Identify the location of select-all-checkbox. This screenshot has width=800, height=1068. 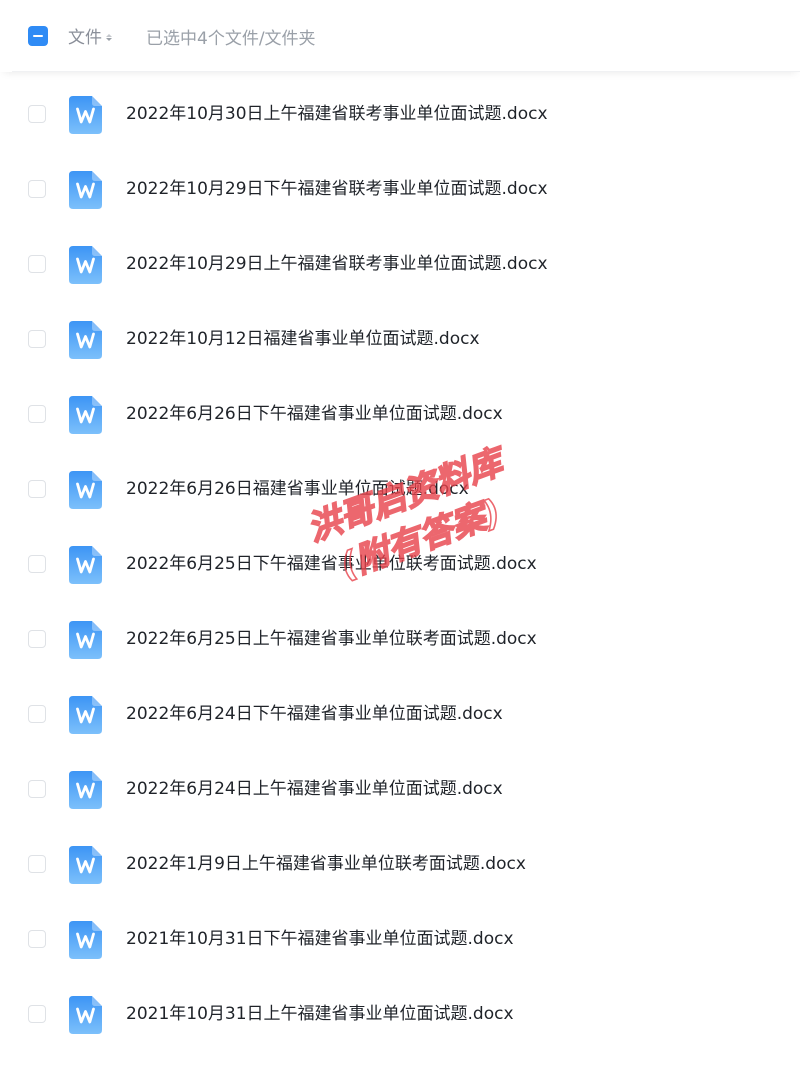
(38, 36).